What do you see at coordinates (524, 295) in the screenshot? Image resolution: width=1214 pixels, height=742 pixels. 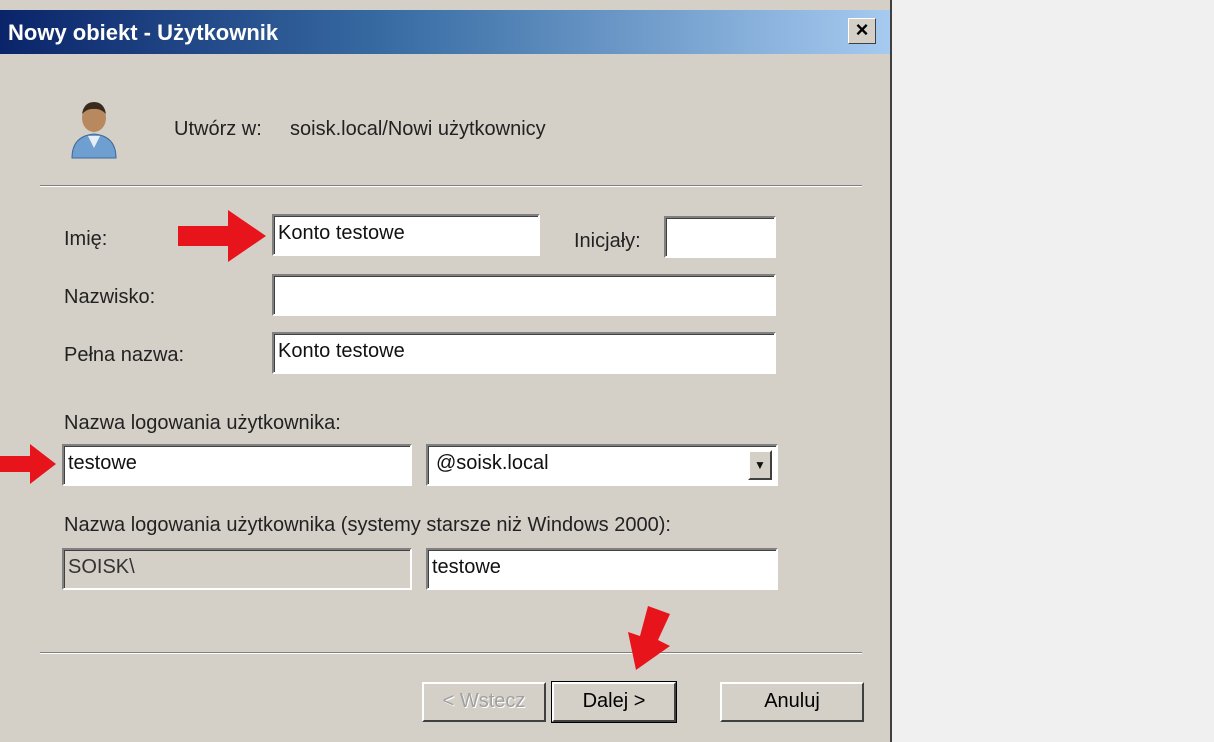 I see `last-name-input` at bounding box center [524, 295].